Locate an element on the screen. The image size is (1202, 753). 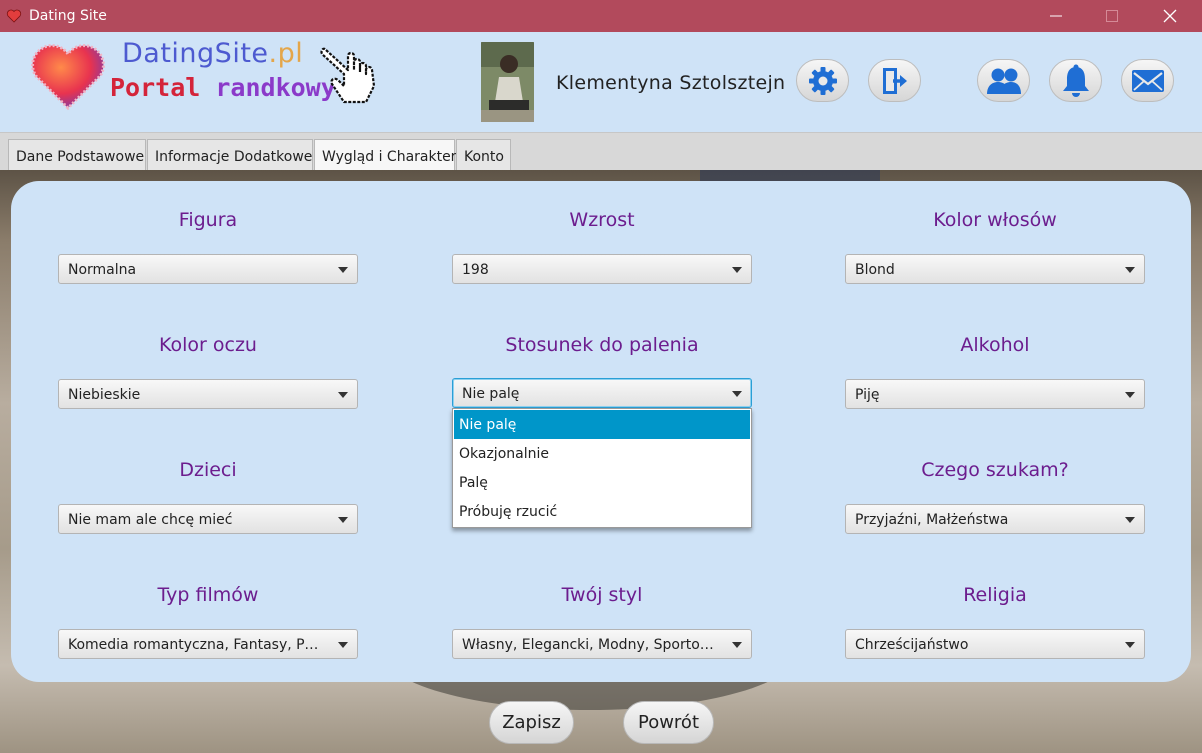
palenie-option-okazjonalnie: Okazjonalnie is located at coordinates (602, 453).